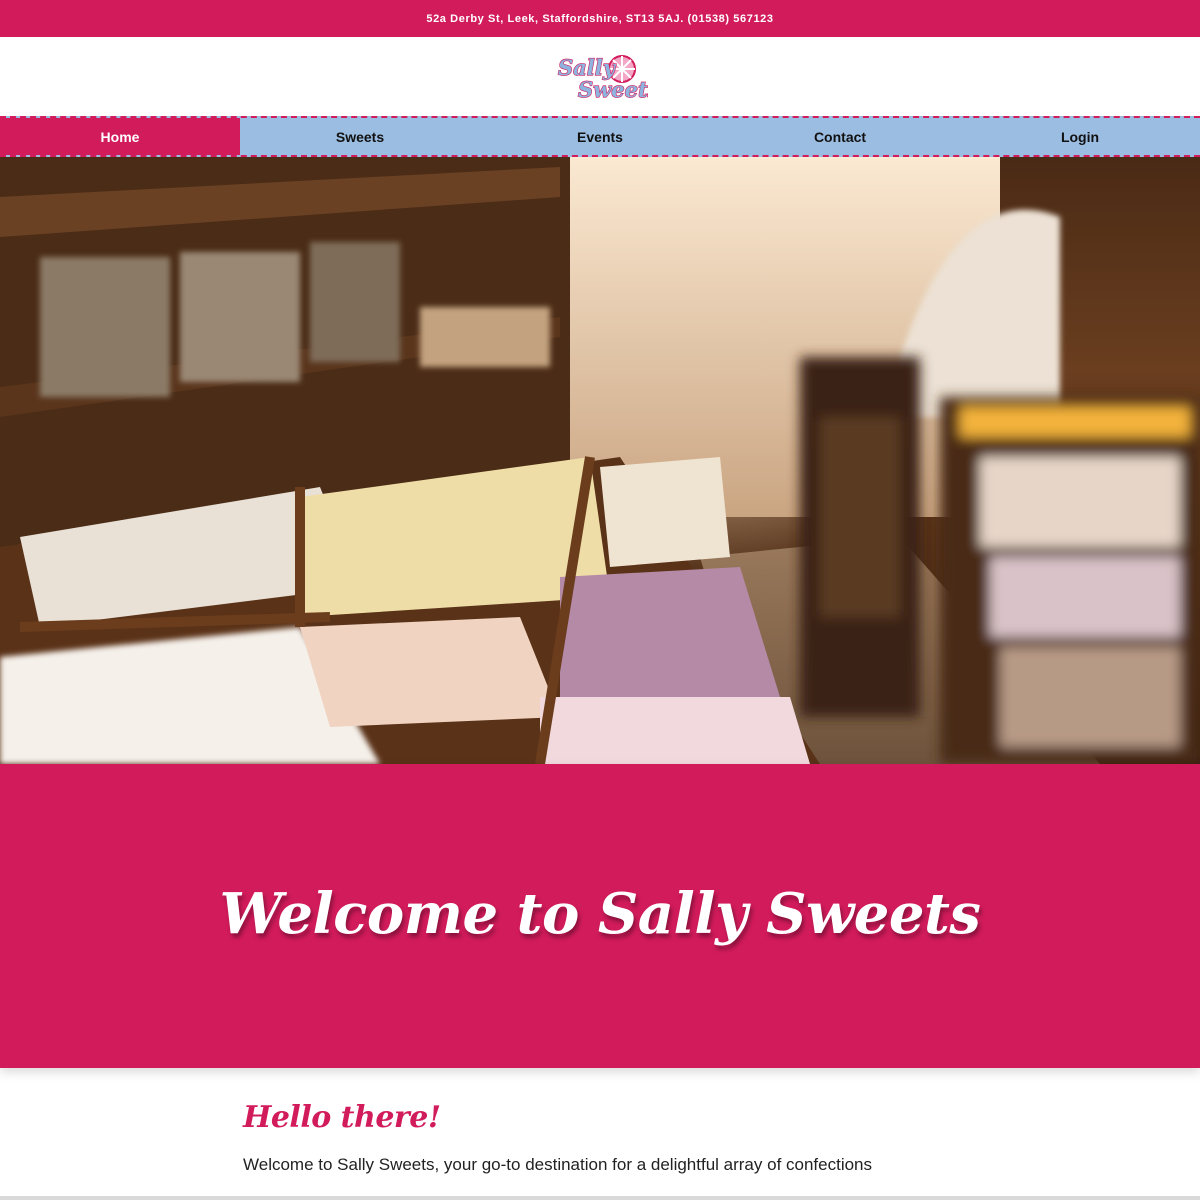  Describe the element at coordinates (1080, 136) in the screenshot. I see `nav-item-login: Login` at that location.